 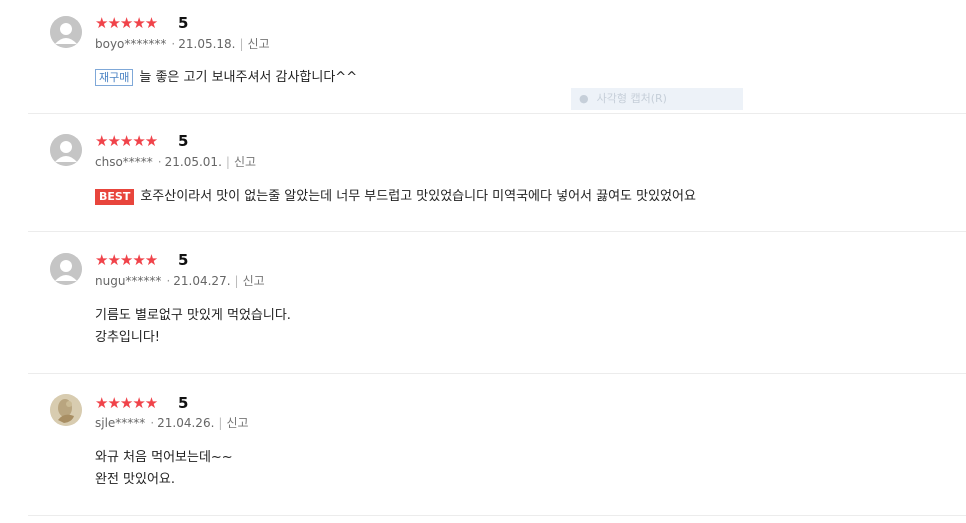 I want to click on review-meta: boyo******* · 21.05.18. | 신고, so click(x=182, y=44).